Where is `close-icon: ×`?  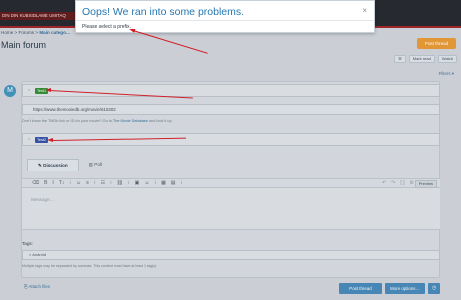
close-icon: × is located at coordinates (364, 10).